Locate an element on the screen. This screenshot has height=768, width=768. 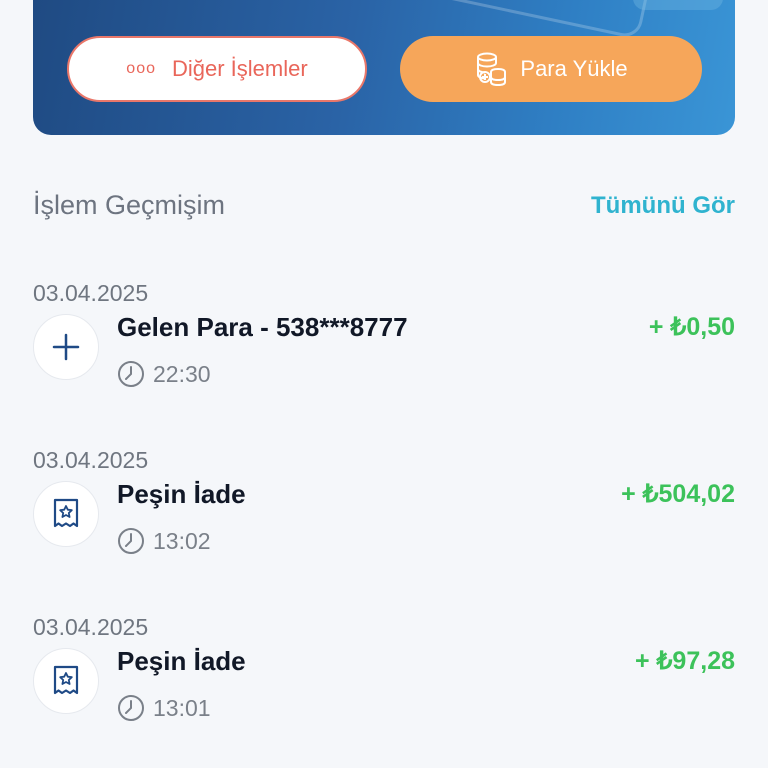
transaction-amount: + ₺97,28 is located at coordinates (684, 661).